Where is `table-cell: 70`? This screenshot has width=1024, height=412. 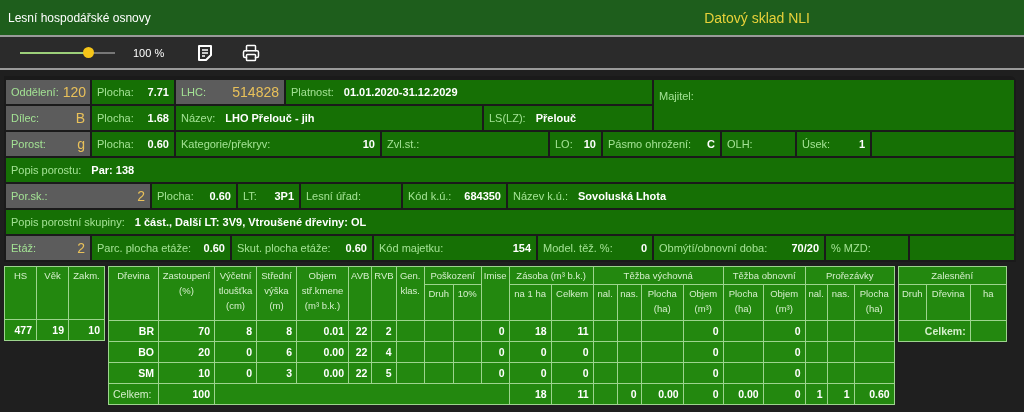
table-cell: 70 is located at coordinates (186, 331).